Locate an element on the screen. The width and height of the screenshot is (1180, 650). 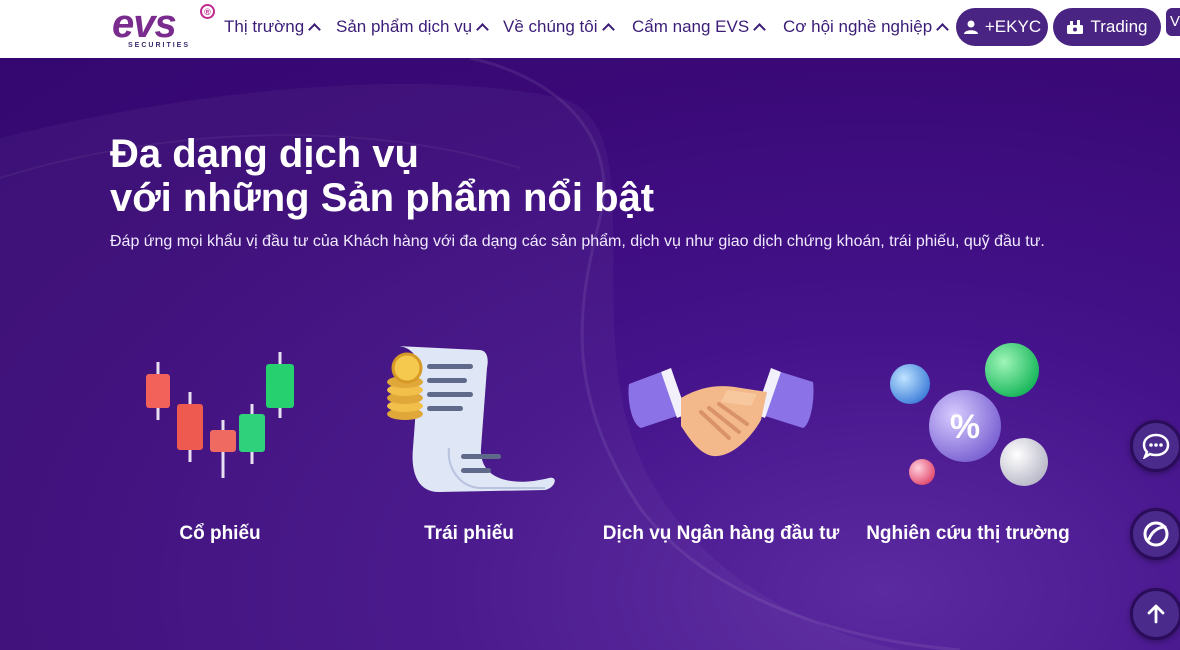
product-card-trai-phieu: Trái phiếu is located at coordinates (469, 453).